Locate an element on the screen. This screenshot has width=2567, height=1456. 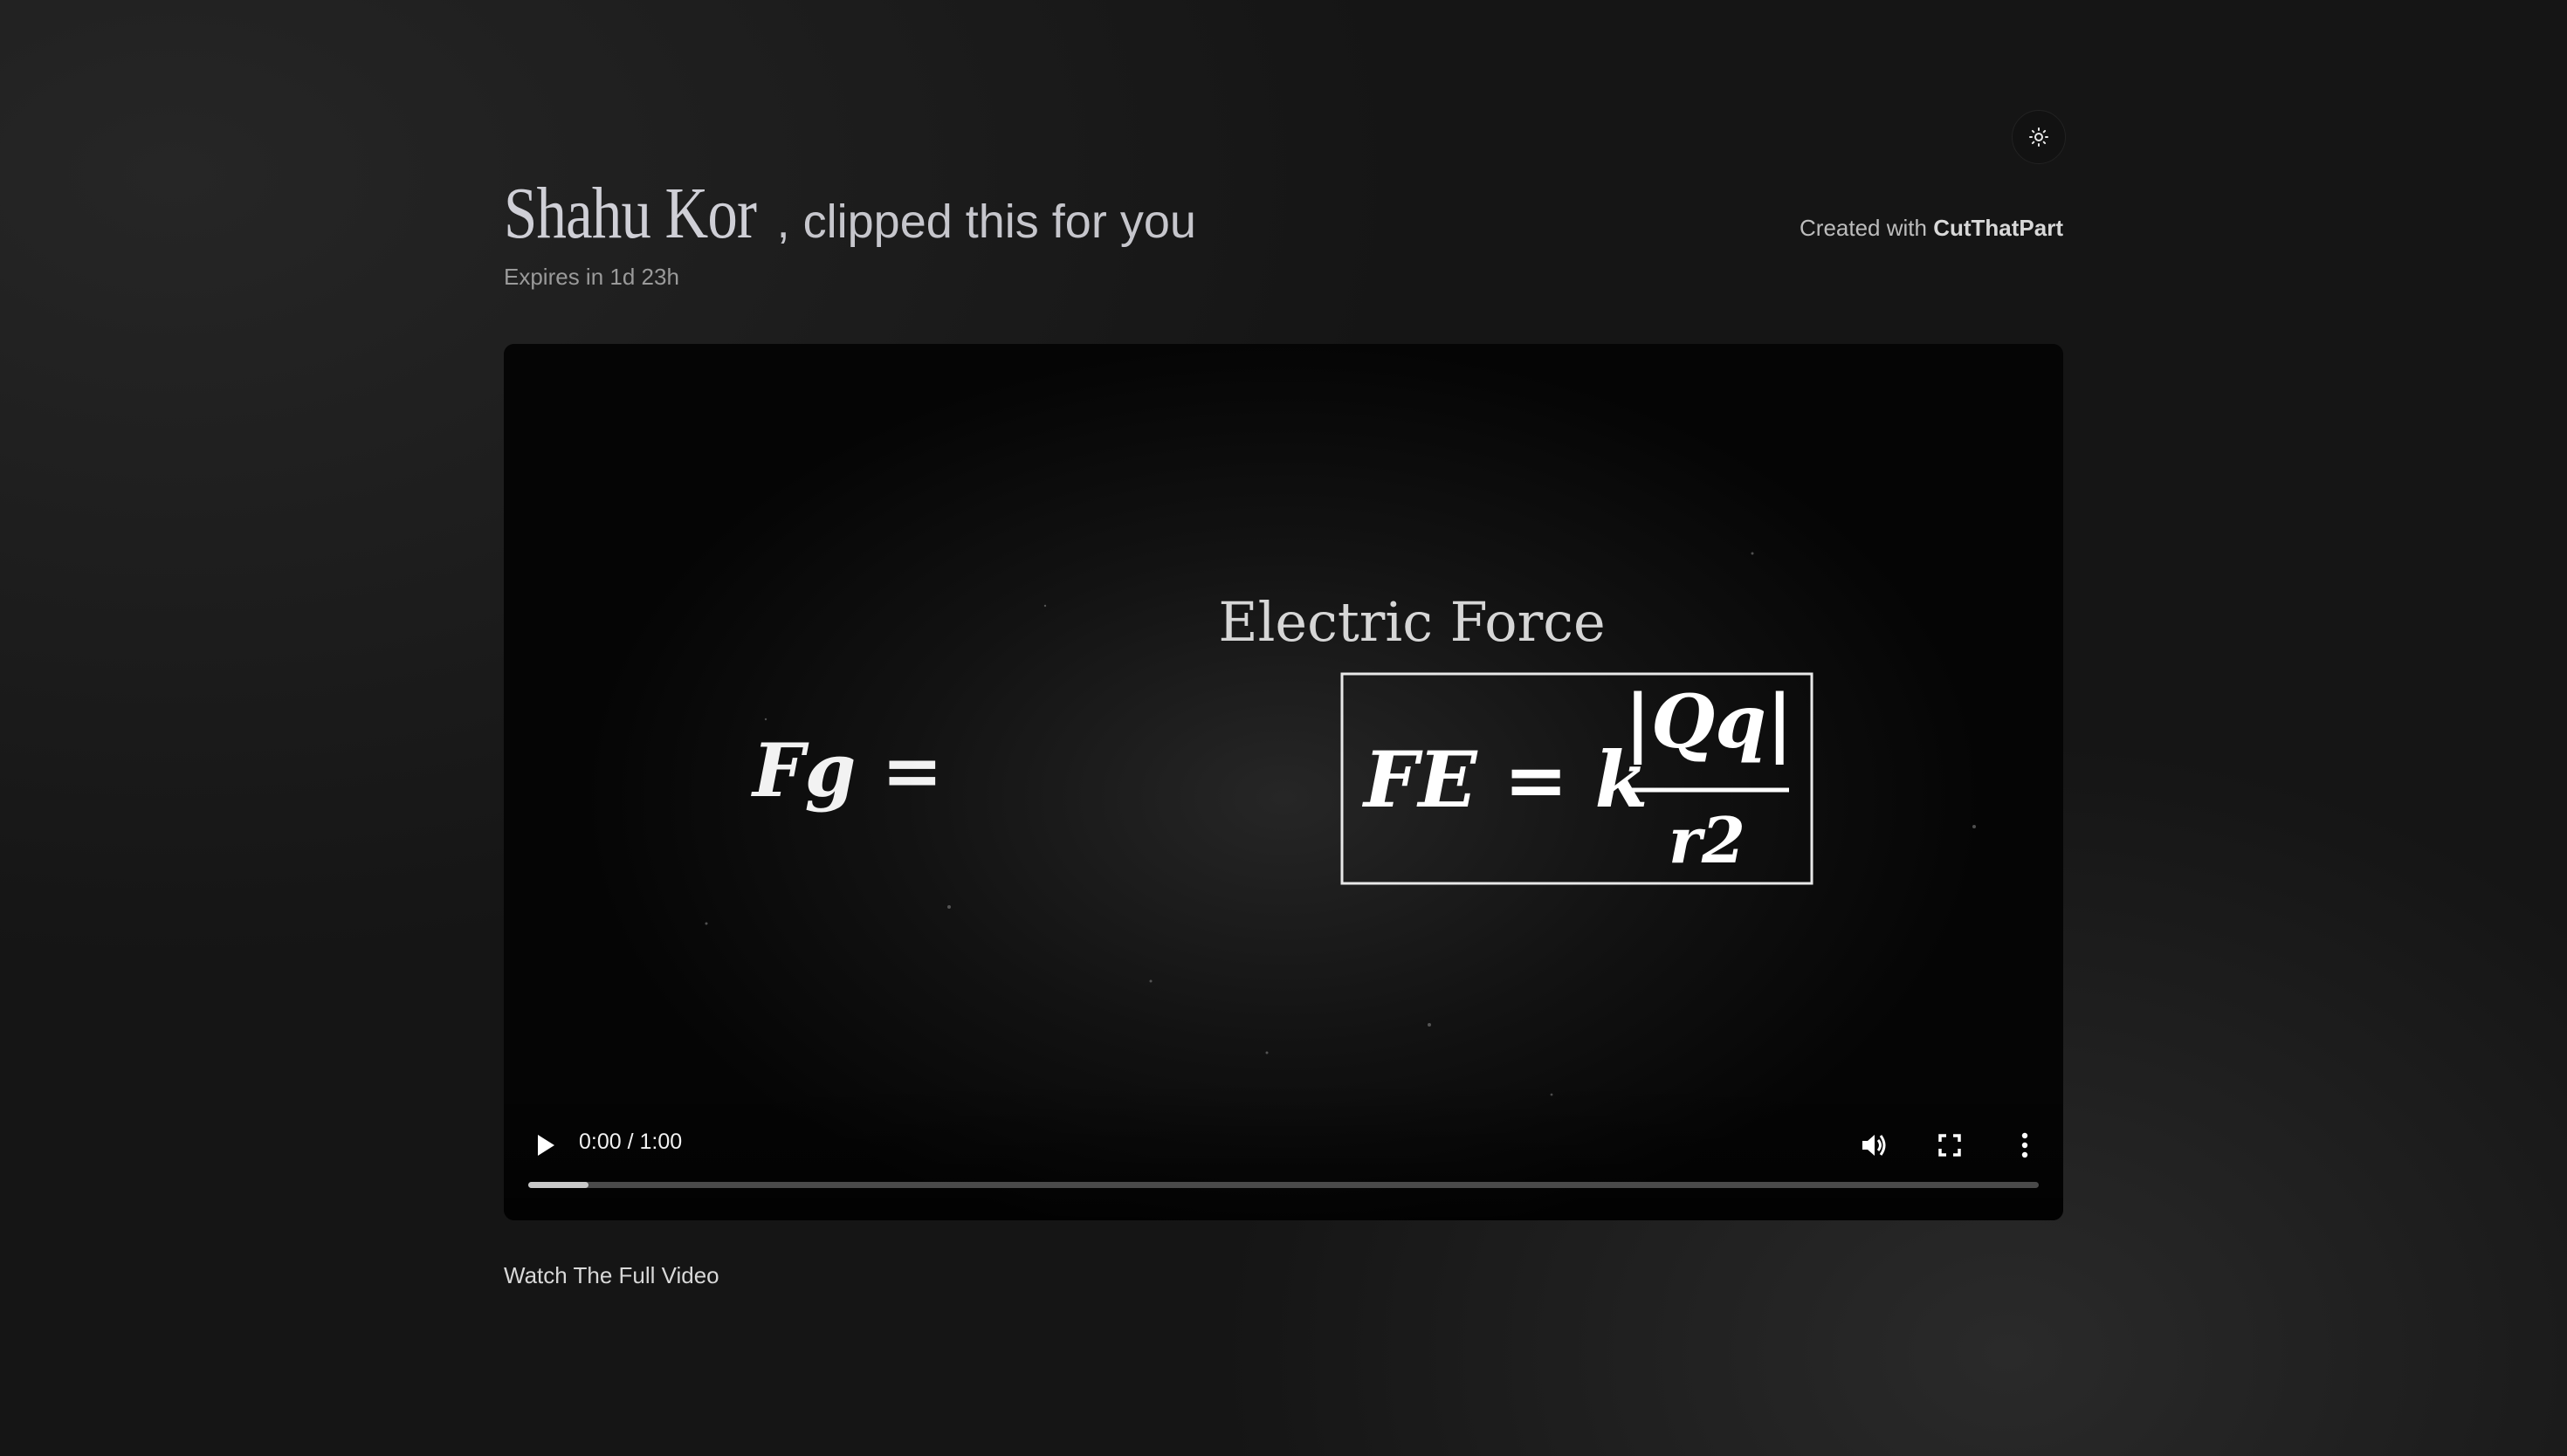
electric-force-title: Electric Force is located at coordinates (1411, 622).